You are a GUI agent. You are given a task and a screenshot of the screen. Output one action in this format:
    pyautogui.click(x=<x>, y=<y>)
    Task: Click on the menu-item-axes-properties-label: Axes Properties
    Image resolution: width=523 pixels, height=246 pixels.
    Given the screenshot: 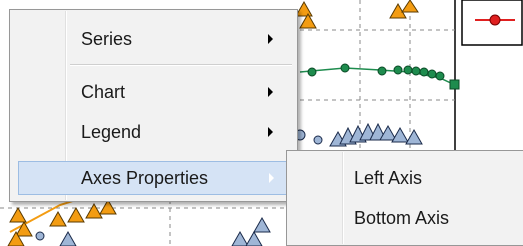 What is the action you would take?
    pyautogui.click(x=145, y=178)
    